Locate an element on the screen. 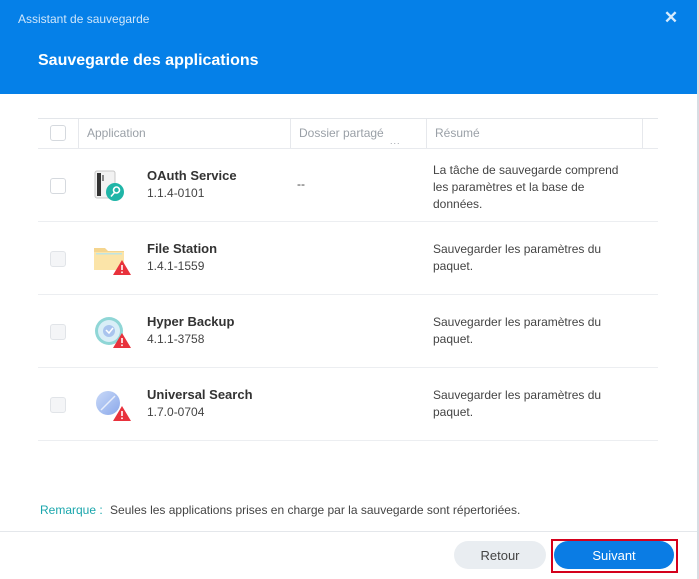  column-header-application: Application is located at coordinates (184, 133).